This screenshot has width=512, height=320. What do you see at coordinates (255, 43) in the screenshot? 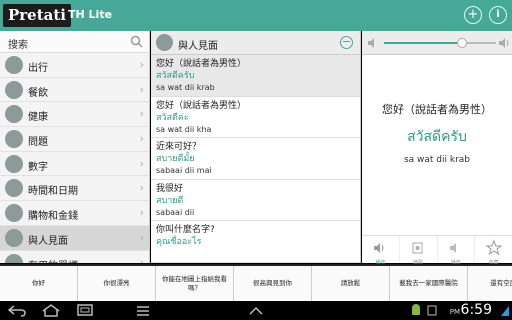
I see `phrase-panel-header: 與人見面 −` at bounding box center [255, 43].